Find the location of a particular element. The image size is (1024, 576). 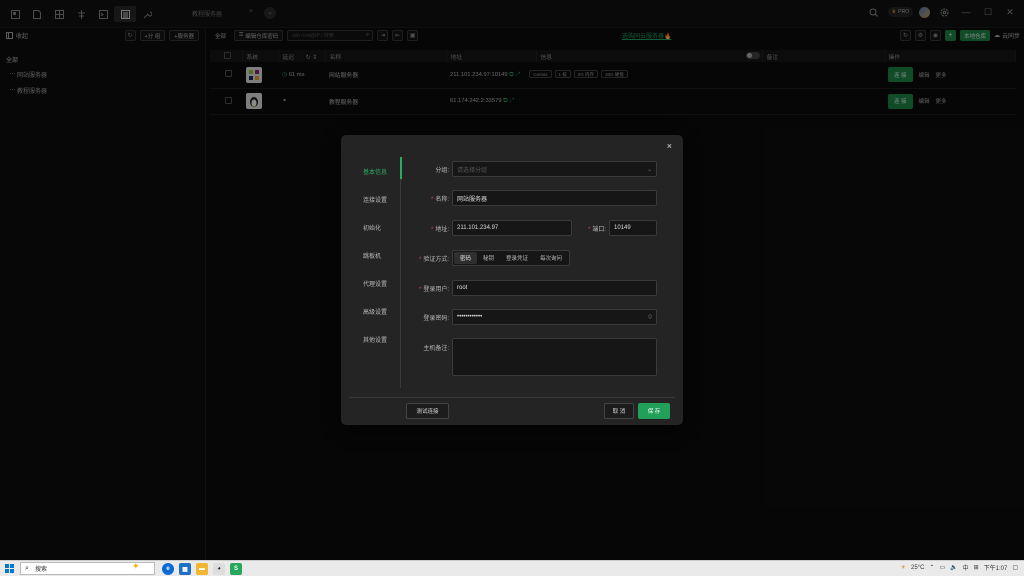

address-input: 211.101.234.97 is located at coordinates (512, 228).